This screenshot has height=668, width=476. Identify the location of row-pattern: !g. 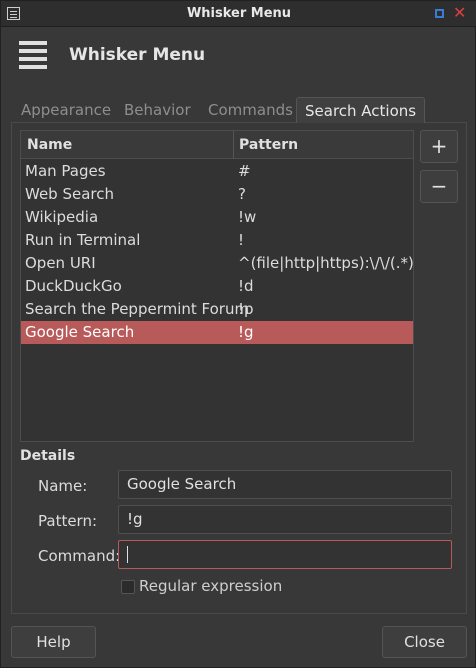
(246, 332).